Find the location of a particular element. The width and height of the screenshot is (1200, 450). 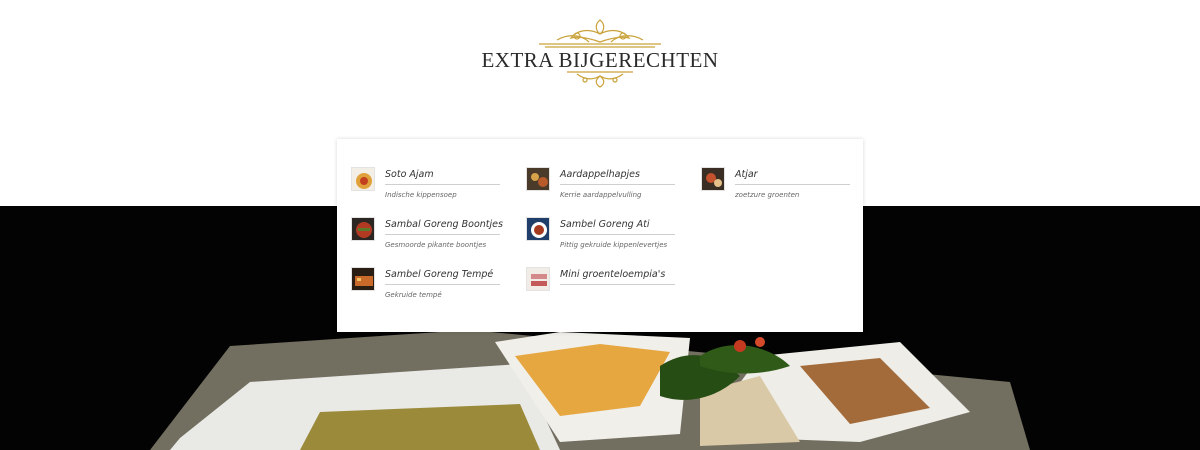

menu-item-aardappelhapjes: Aardappelhapjes Kerrie aardappelvulling is located at coordinates (601, 187).